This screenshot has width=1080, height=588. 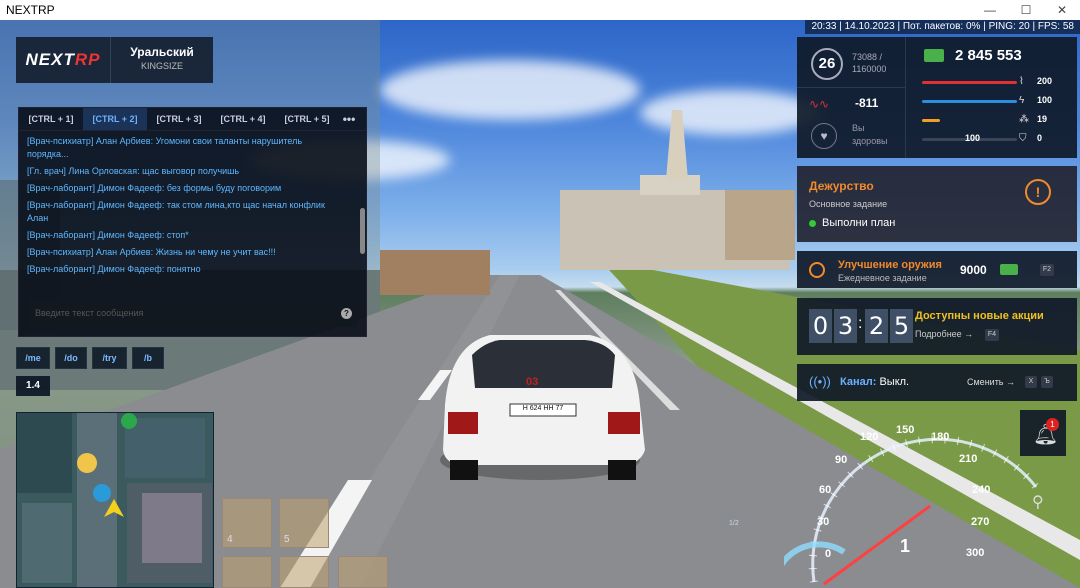 I want to click on weapon-task-subtitle: Ежедневное задание, so click(x=882, y=278).